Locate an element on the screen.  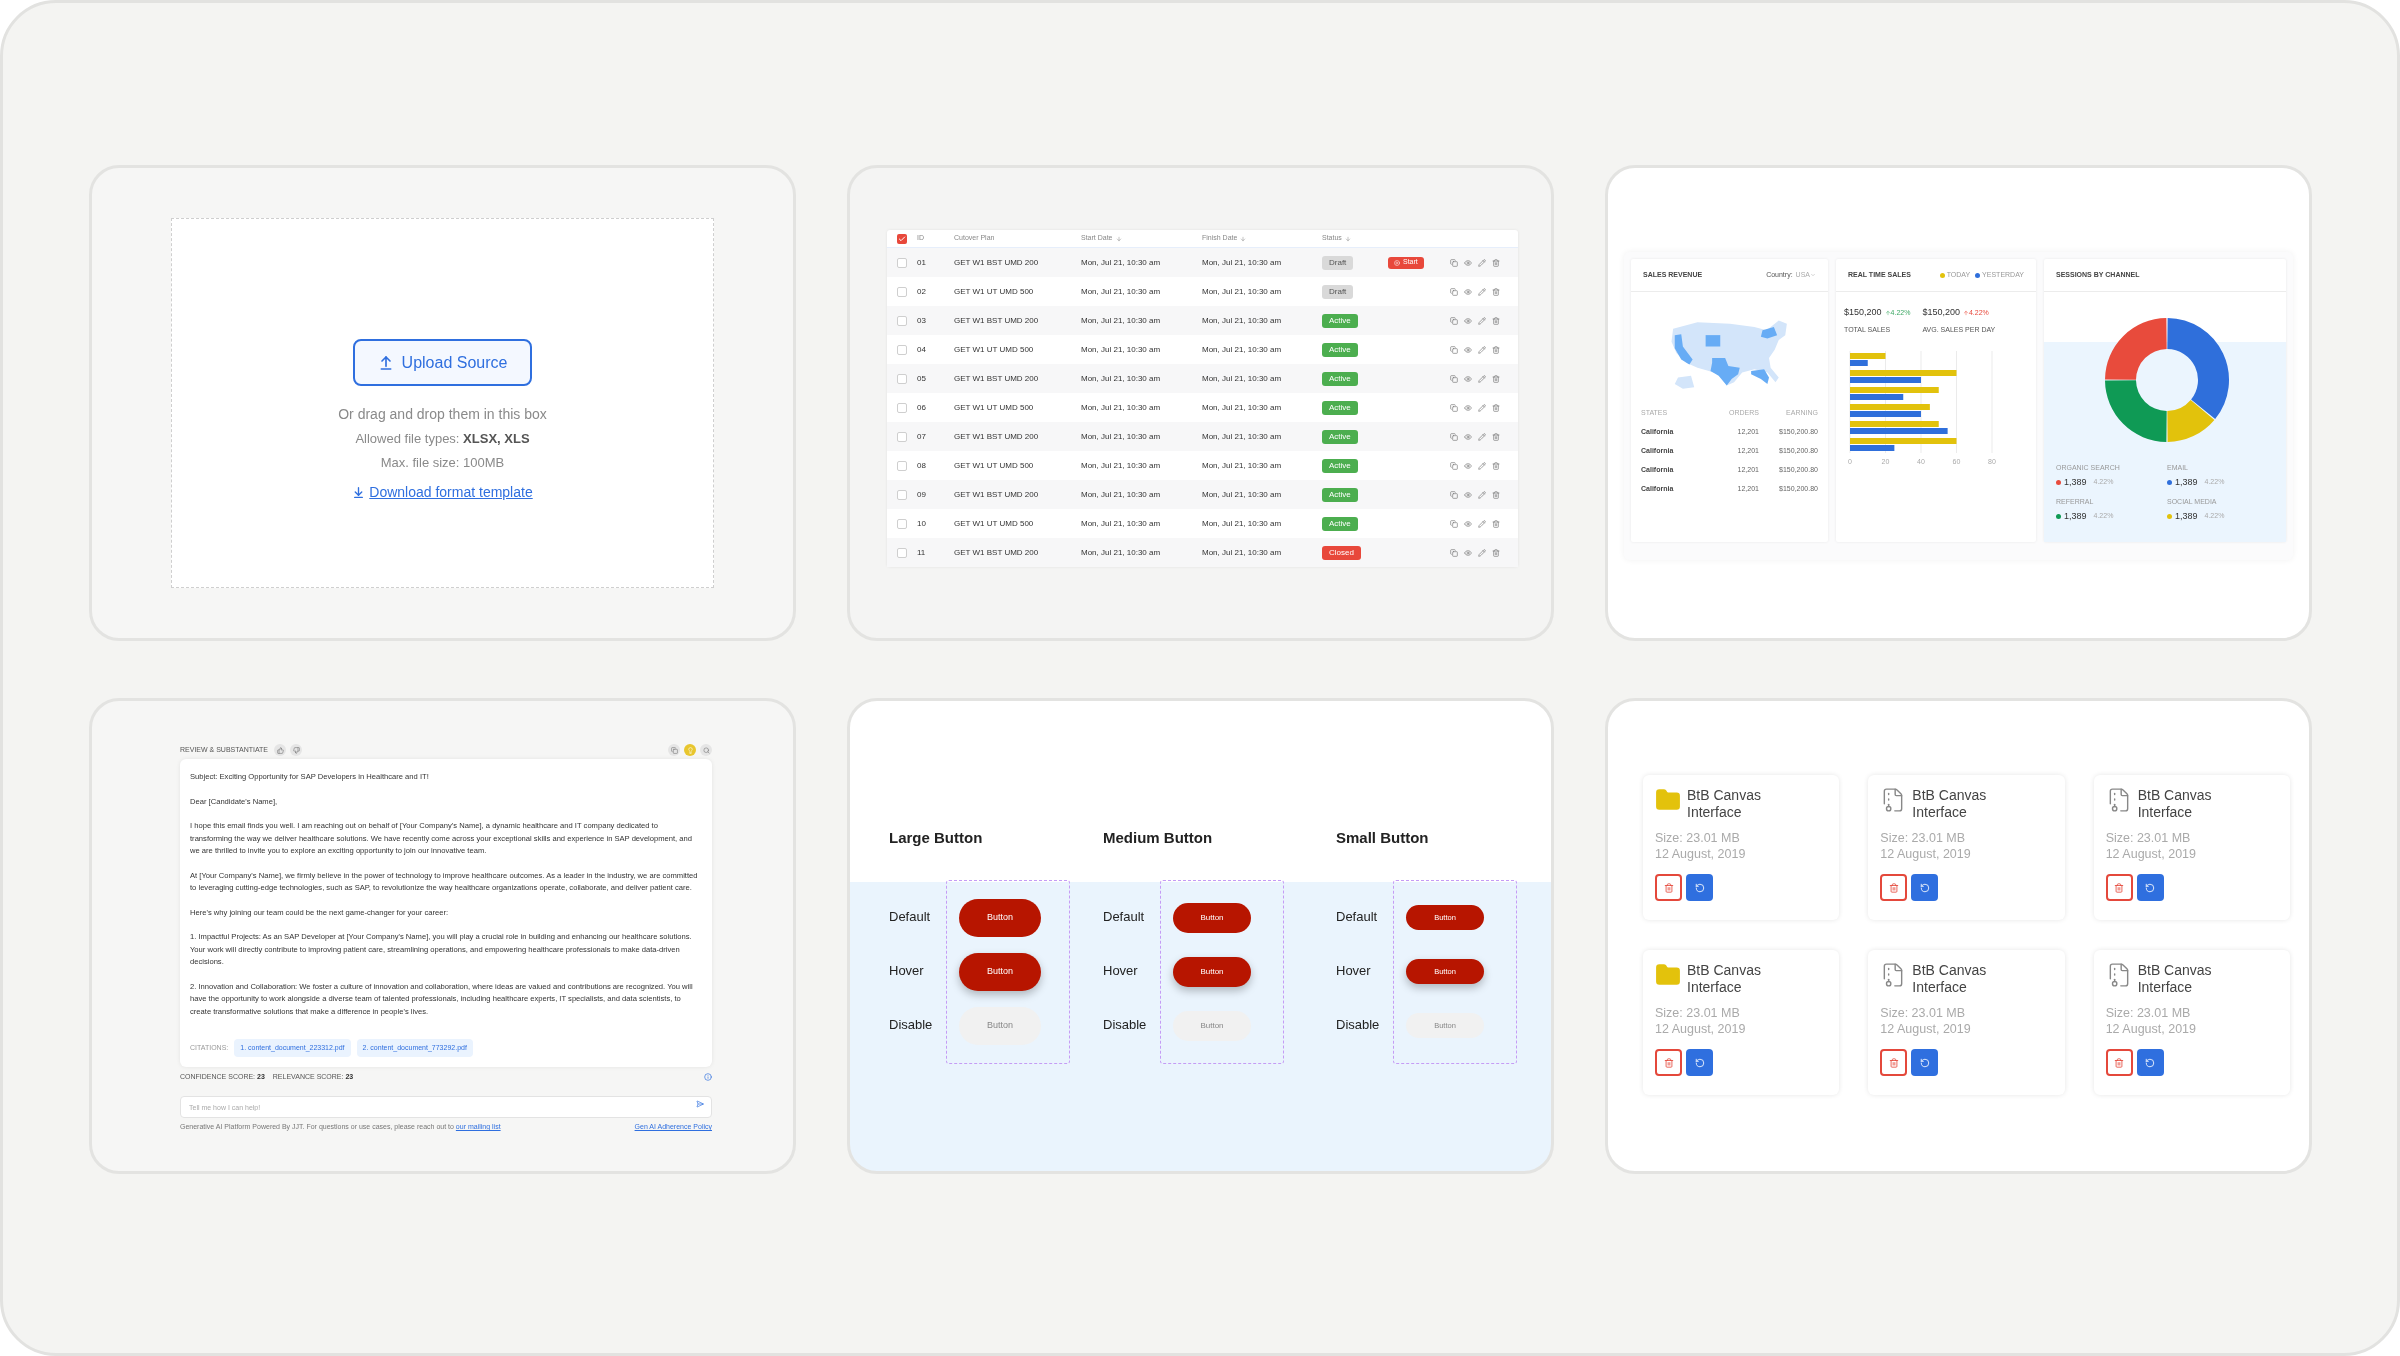
send-icon is located at coordinates (700, 1103).